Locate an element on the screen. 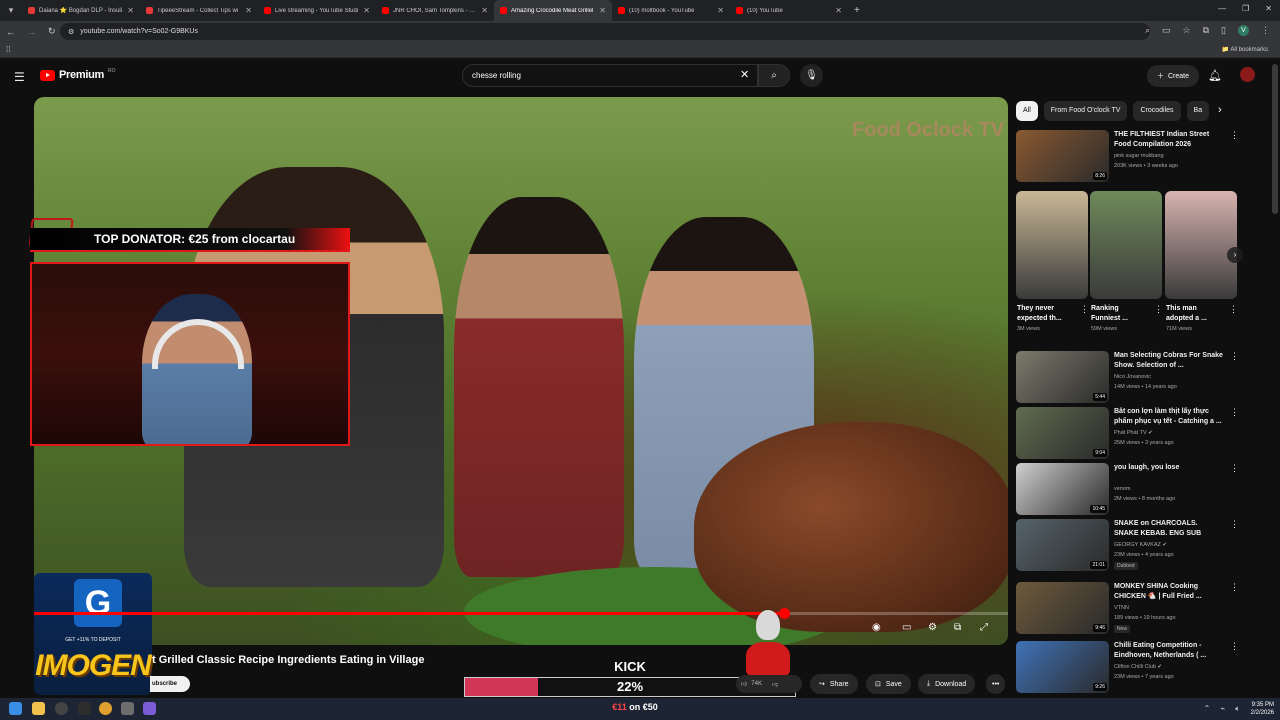 The width and height of the screenshot is (1280, 720). video-item-channel: VTNN is located at coordinates (1121, 608).